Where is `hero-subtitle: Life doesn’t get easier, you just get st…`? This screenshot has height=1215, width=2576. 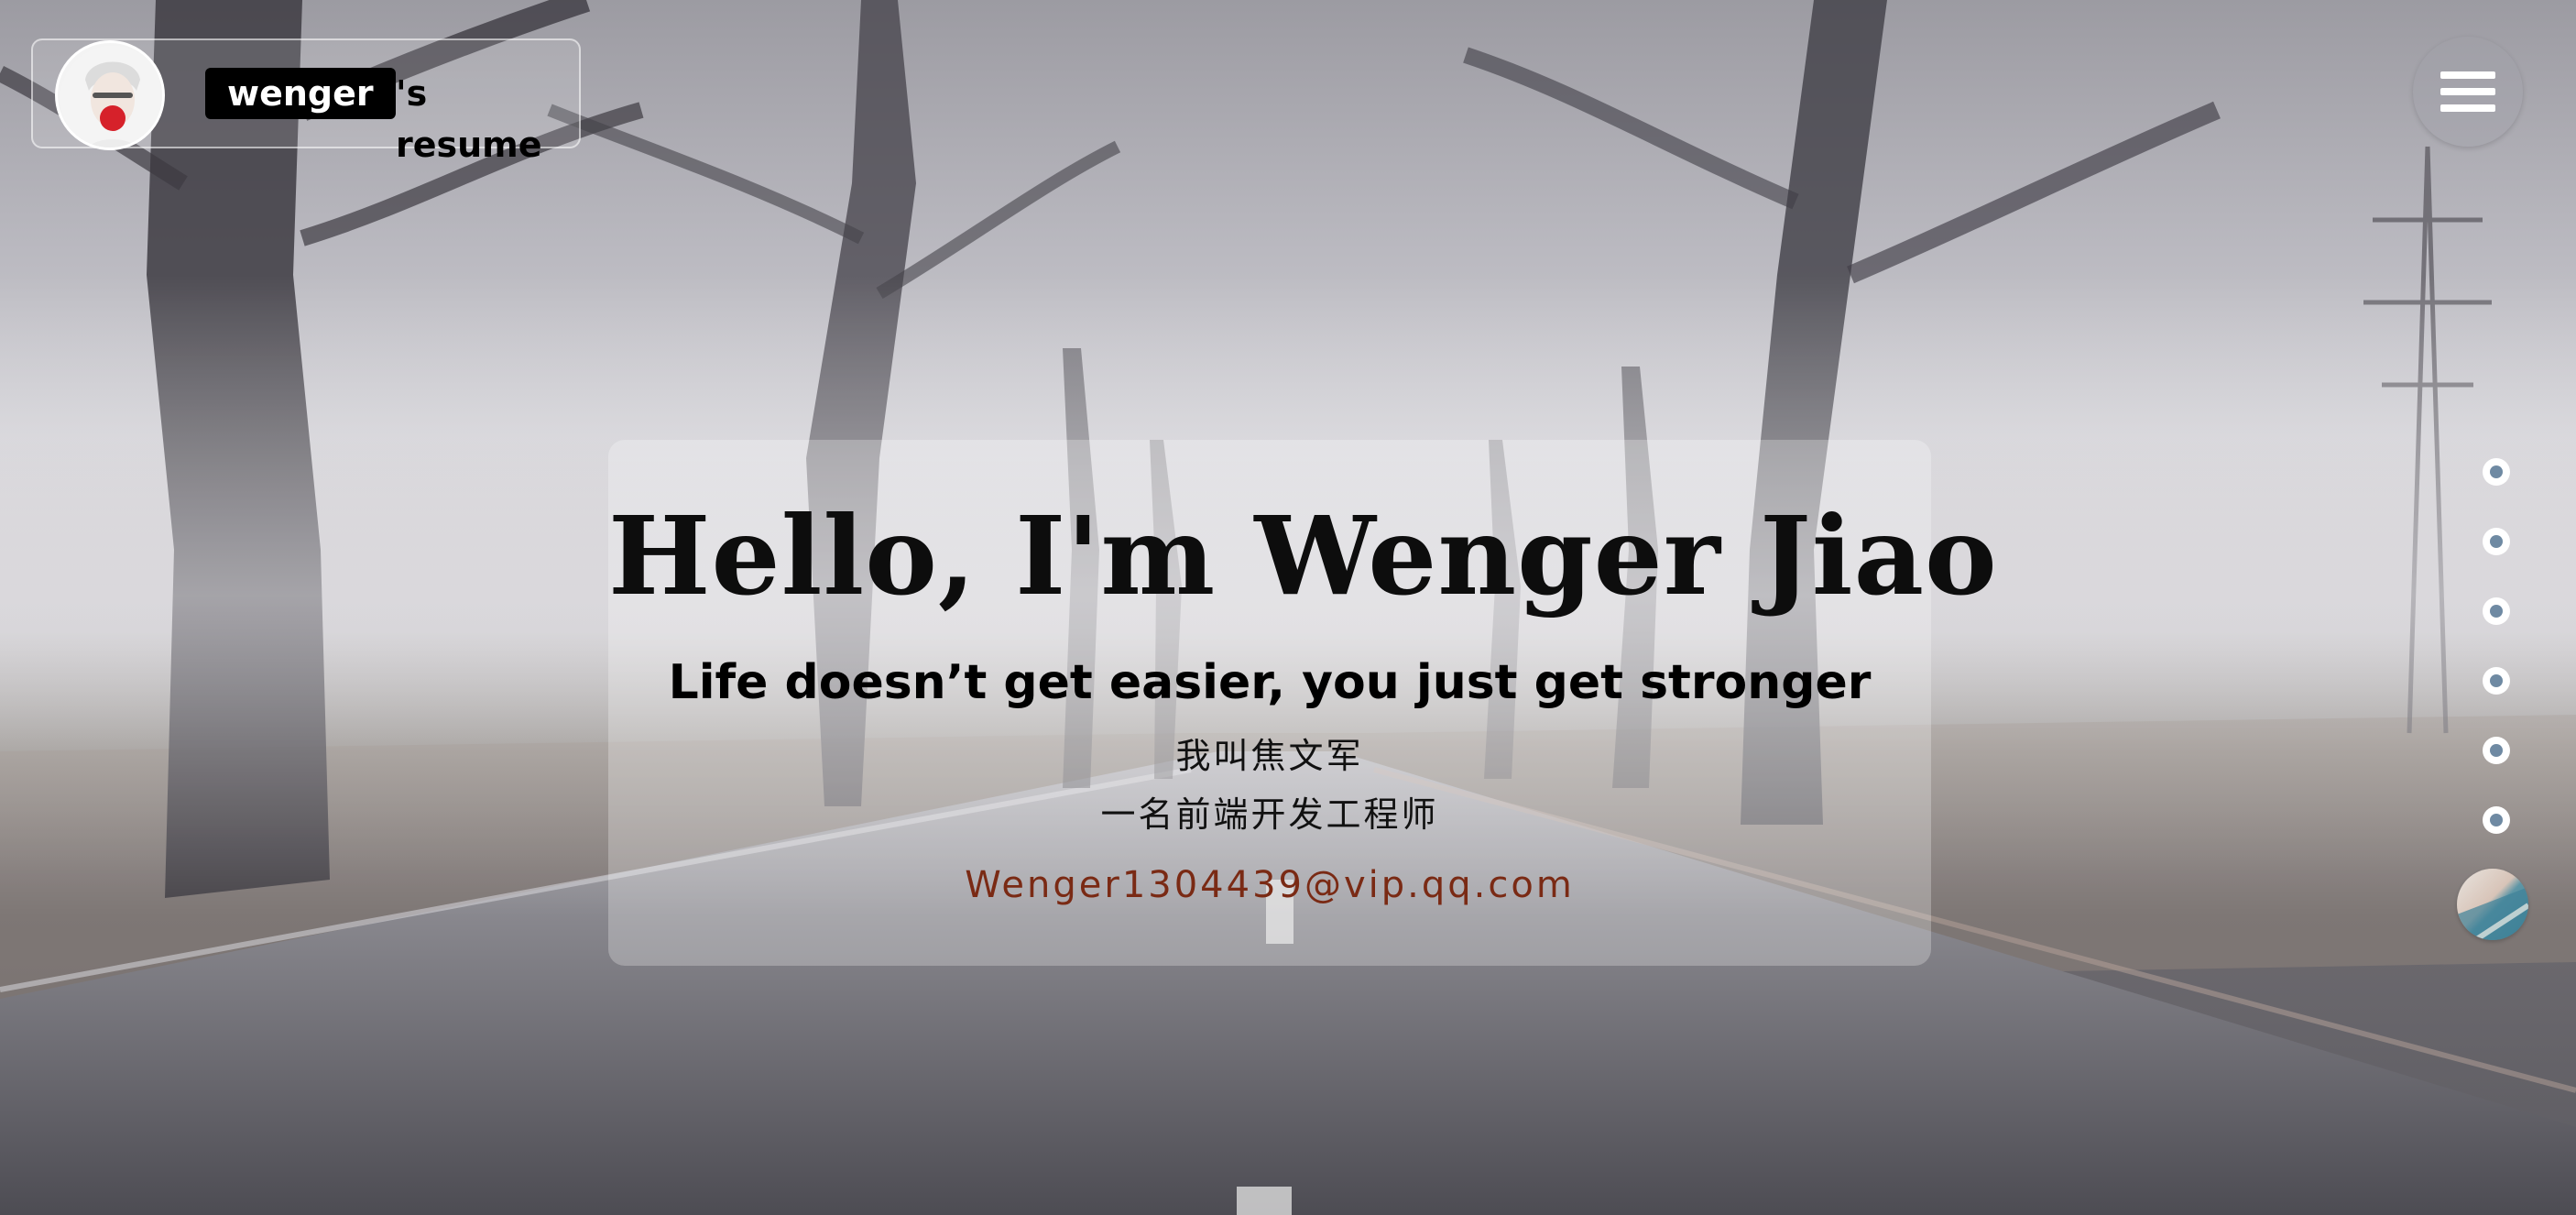 hero-subtitle: Life doesn’t get easier, you just get st… is located at coordinates (1270, 683).